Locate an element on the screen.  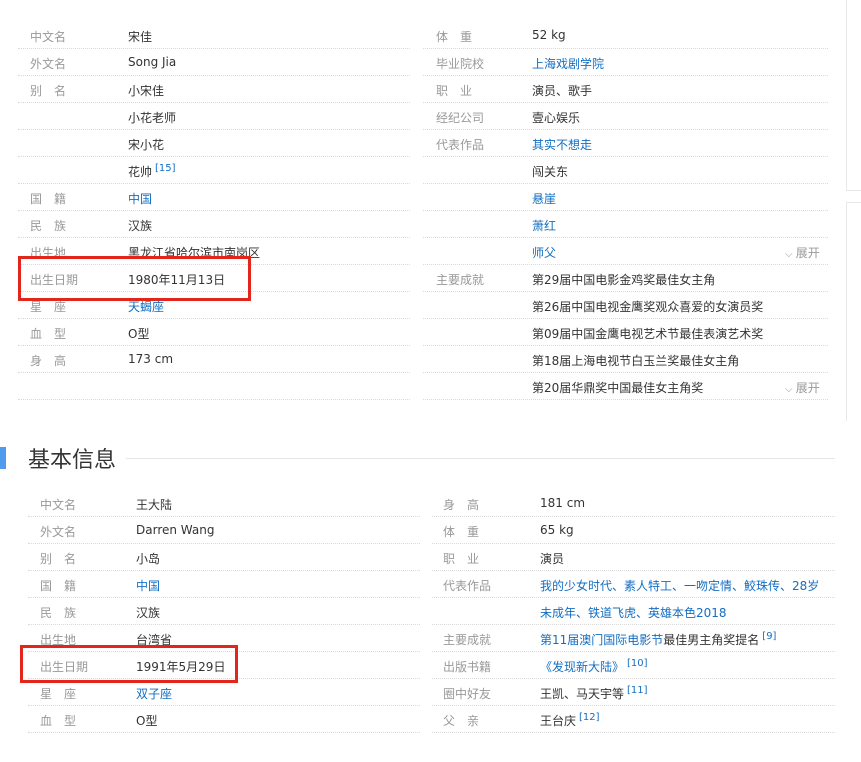
field-label: 外文名 is located at coordinates (58, 532).